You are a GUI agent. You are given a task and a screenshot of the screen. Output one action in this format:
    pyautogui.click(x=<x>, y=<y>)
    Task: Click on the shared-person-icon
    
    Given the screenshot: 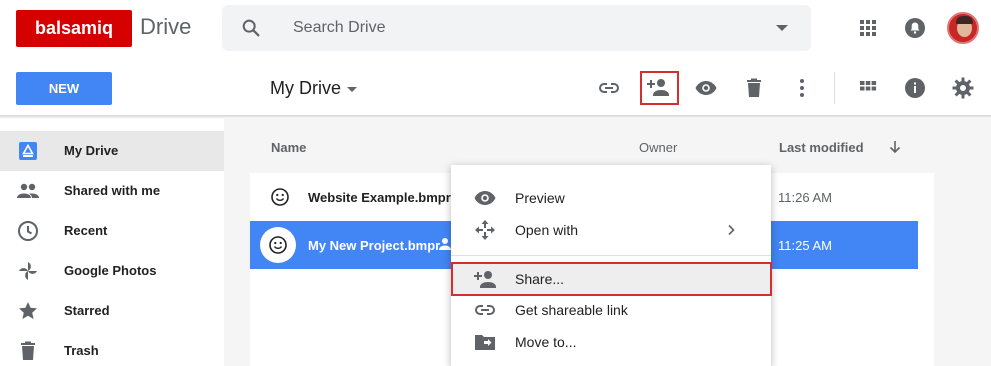 What is the action you would take?
    pyautogui.click(x=445, y=244)
    